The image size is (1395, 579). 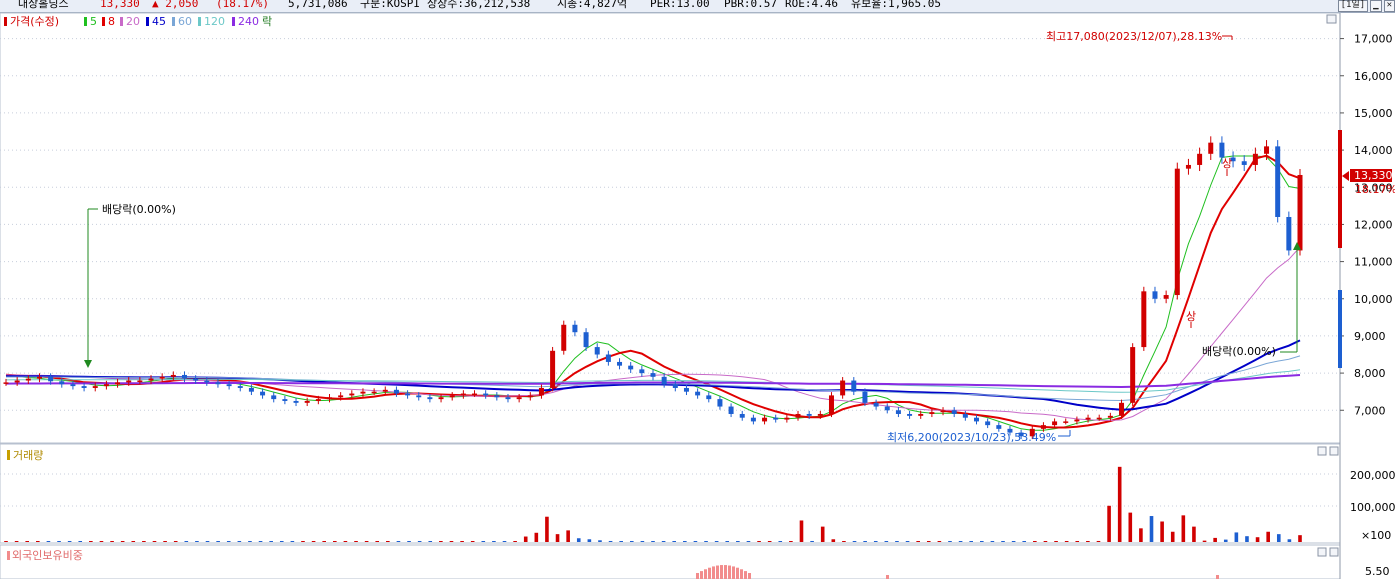 I want to click on volume-tick-100k: 100,000, so click(x=1372, y=507).